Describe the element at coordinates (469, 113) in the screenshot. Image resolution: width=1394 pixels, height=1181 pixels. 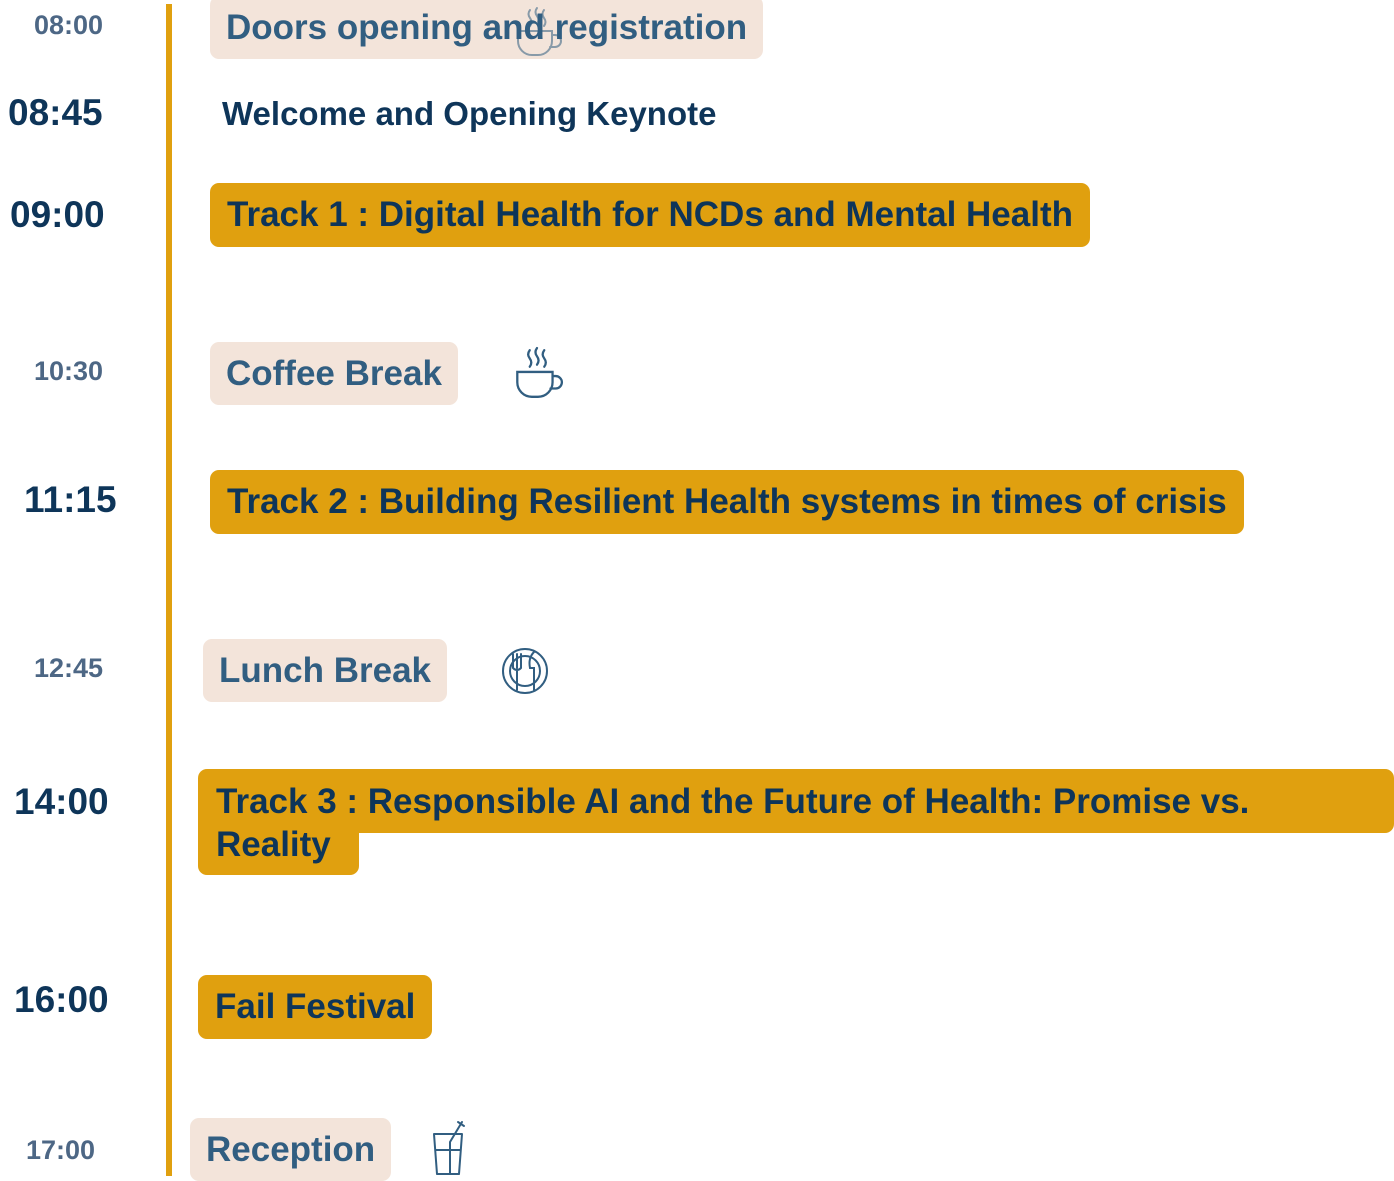
I see `event-welcome-keynote: Welcome and Opening Keynote` at that location.